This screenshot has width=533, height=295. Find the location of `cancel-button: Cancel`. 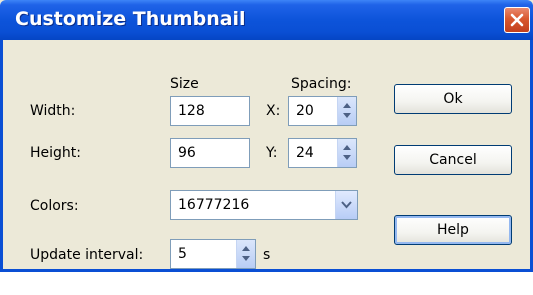

cancel-button: Cancel is located at coordinates (453, 160).